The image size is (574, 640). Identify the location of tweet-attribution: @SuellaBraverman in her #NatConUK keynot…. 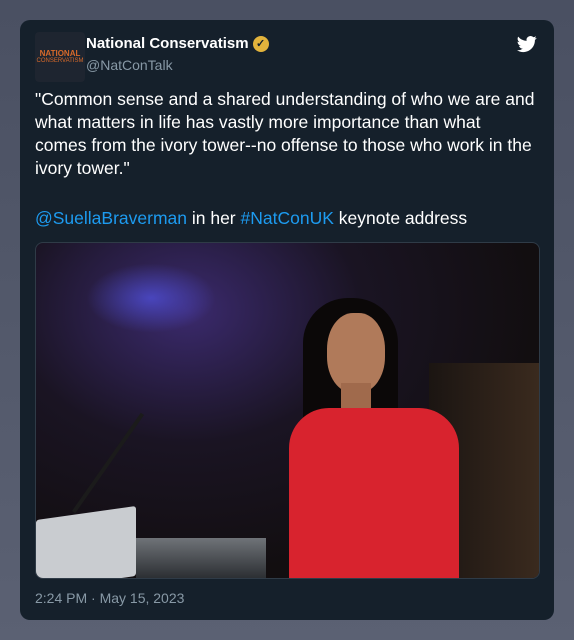
(285, 218).